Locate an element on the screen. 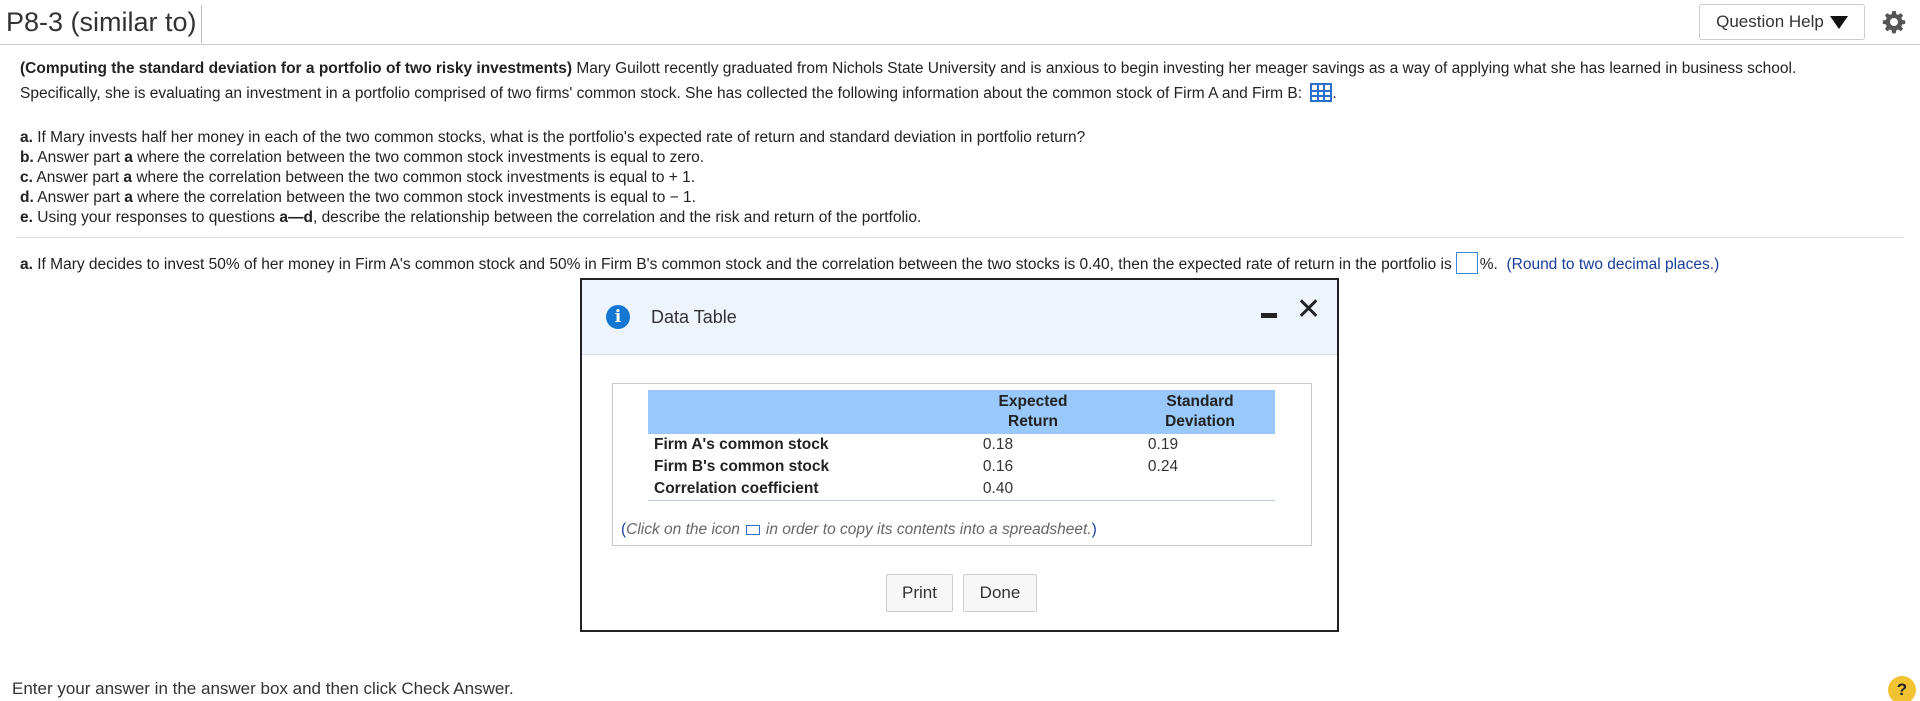  part-letter: b. is located at coordinates (27, 157).